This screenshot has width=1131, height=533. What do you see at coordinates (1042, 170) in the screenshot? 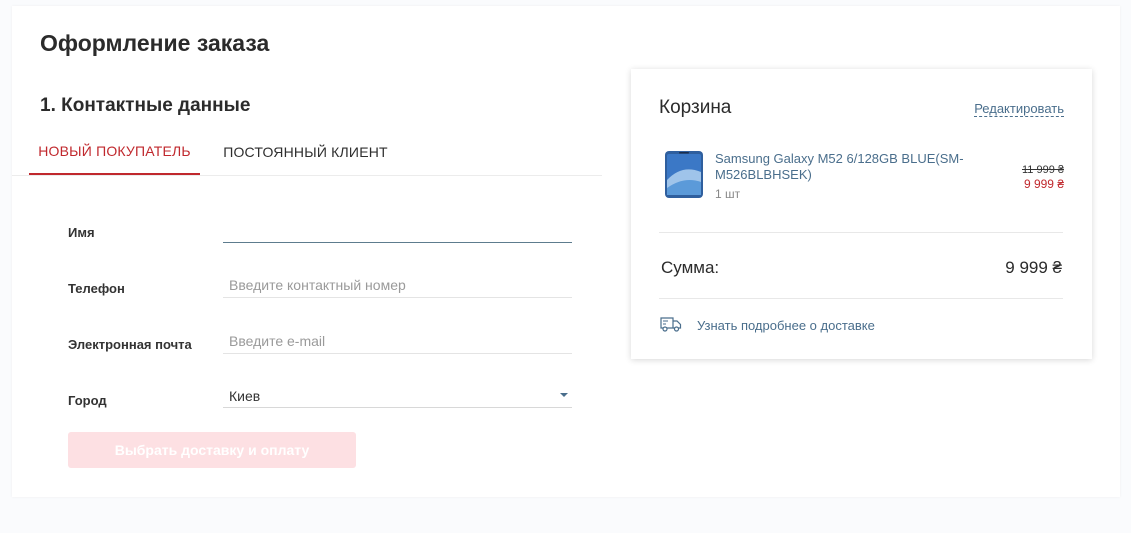
I see `product-old-price: 11 999 ₴` at bounding box center [1042, 170].